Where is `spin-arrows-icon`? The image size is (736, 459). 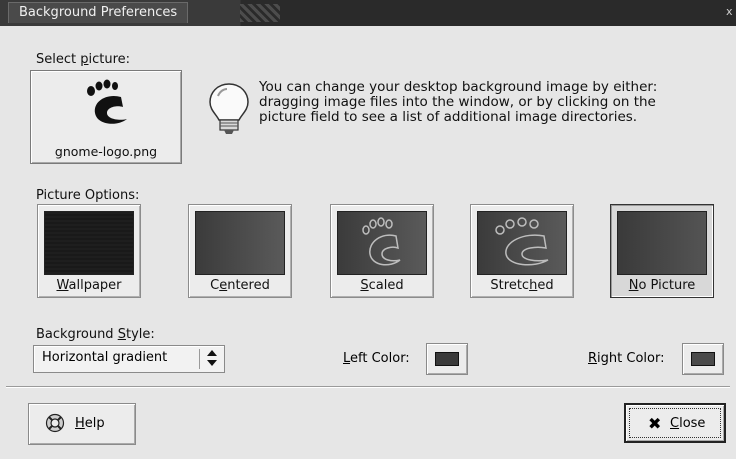
spin-arrows-icon is located at coordinates (212, 359).